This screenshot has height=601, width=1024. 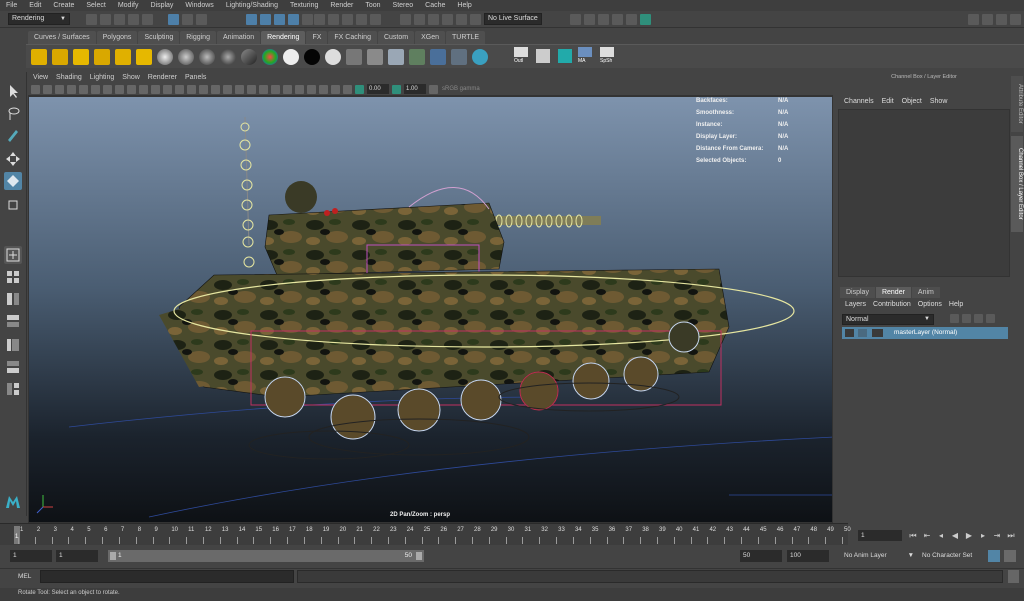 What do you see at coordinates (405, 19) in the screenshot?
I see `input-ops-icon` at bounding box center [405, 19].